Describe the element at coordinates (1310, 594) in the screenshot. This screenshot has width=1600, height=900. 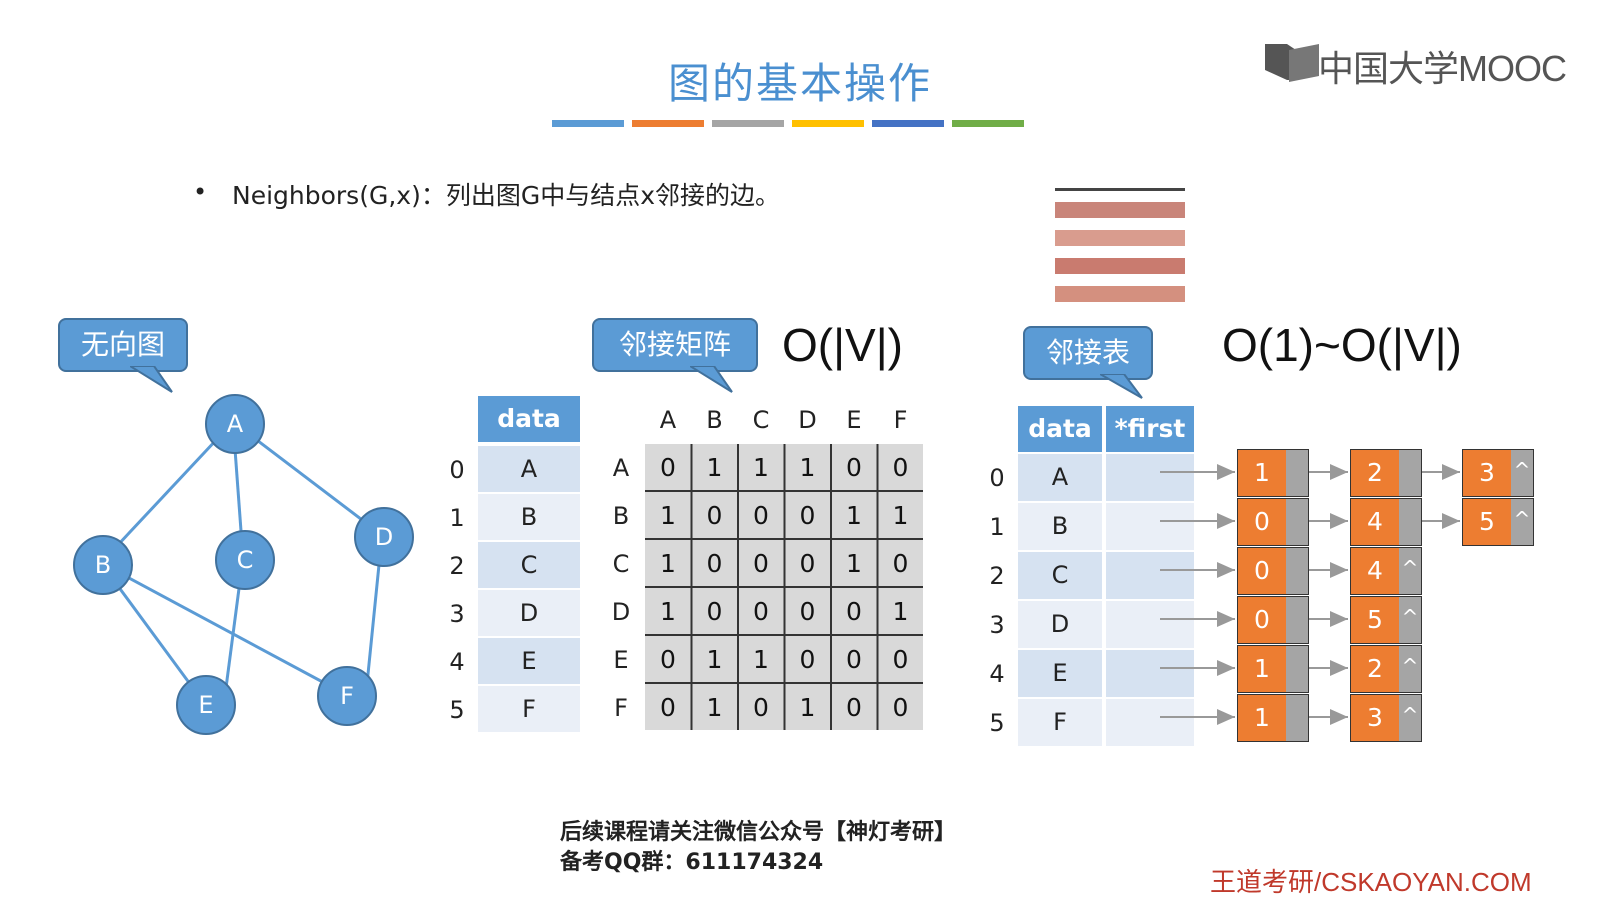
I see `list-arrows` at that location.